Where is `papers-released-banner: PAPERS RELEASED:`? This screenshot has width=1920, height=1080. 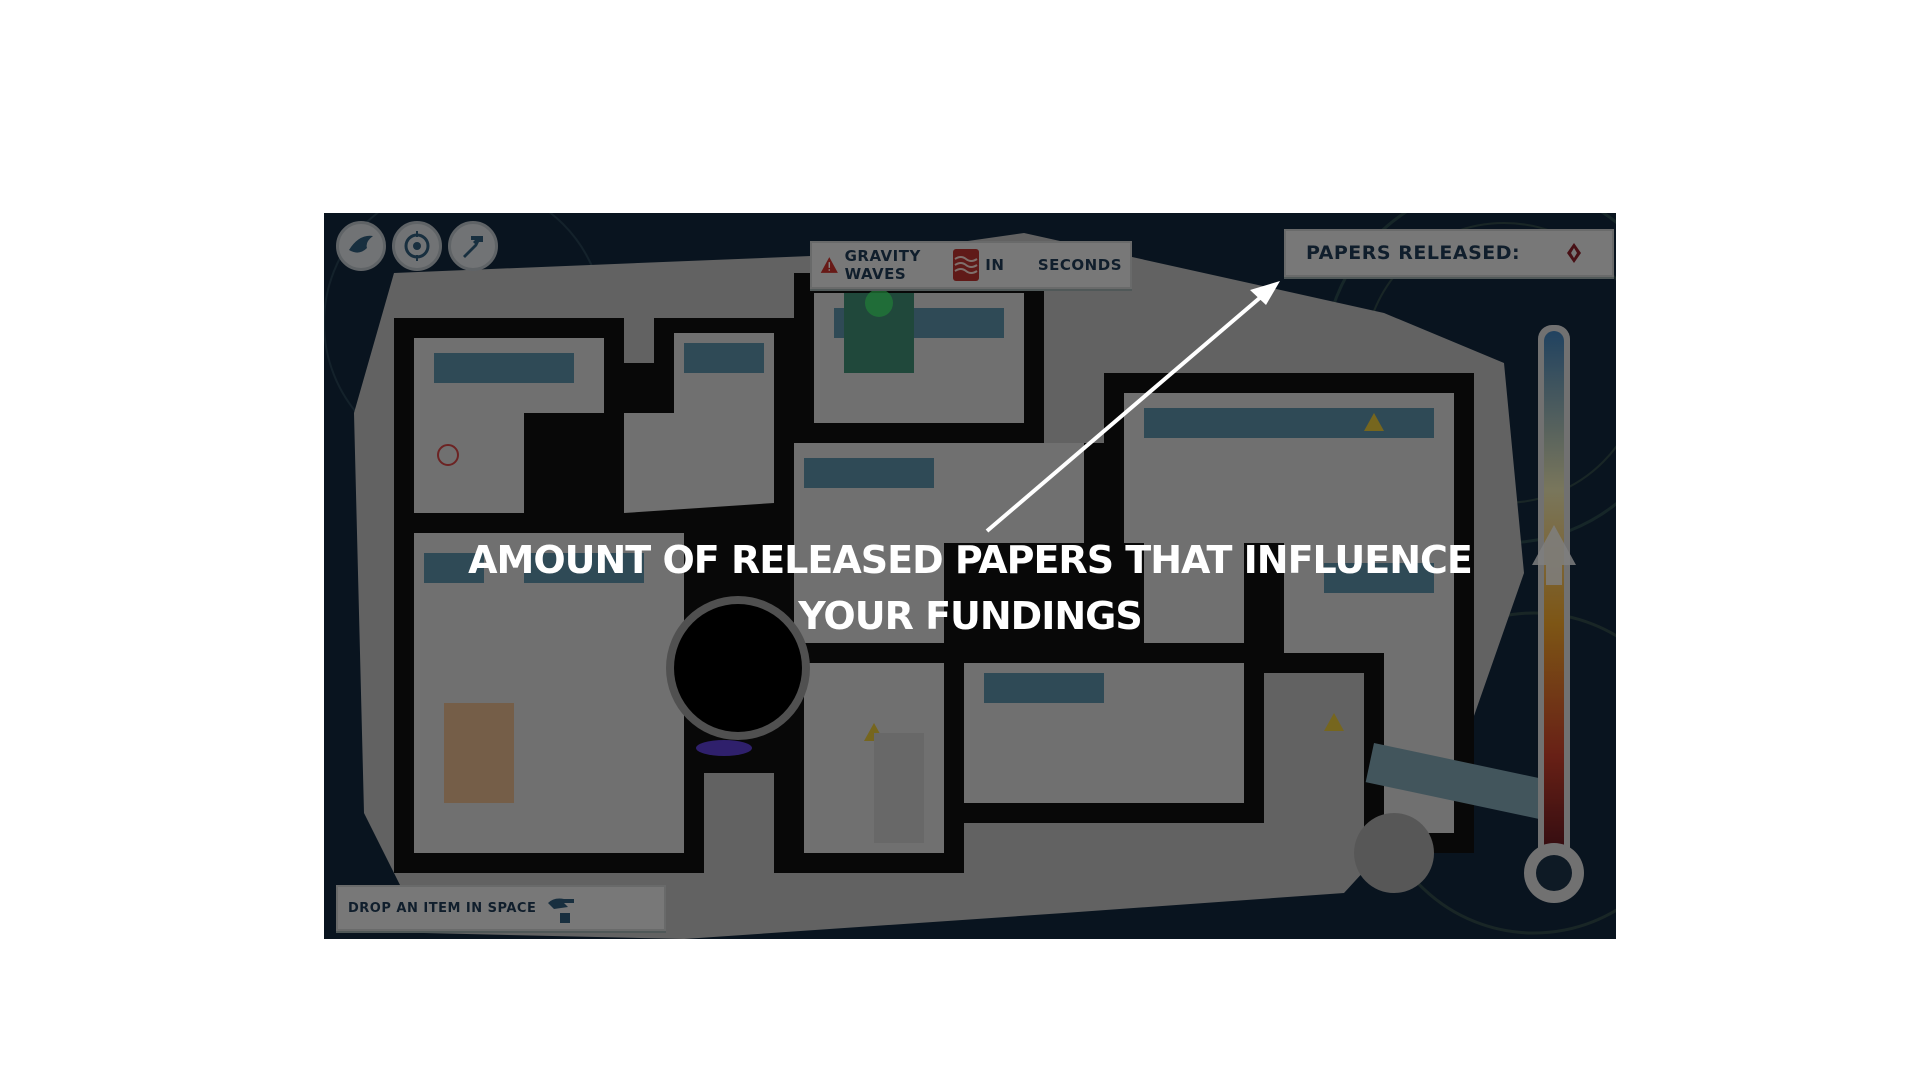 papers-released-banner: PAPERS RELEASED: is located at coordinates (1449, 253).